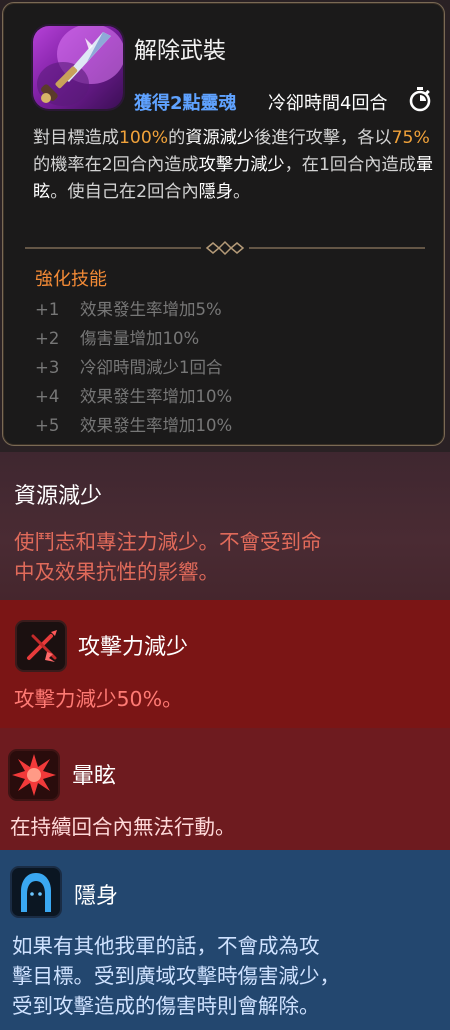 This screenshot has height=1030, width=450. What do you see at coordinates (151, 367) in the screenshot?
I see `enhance-text: 冷卻時間減少1回合` at bounding box center [151, 367].